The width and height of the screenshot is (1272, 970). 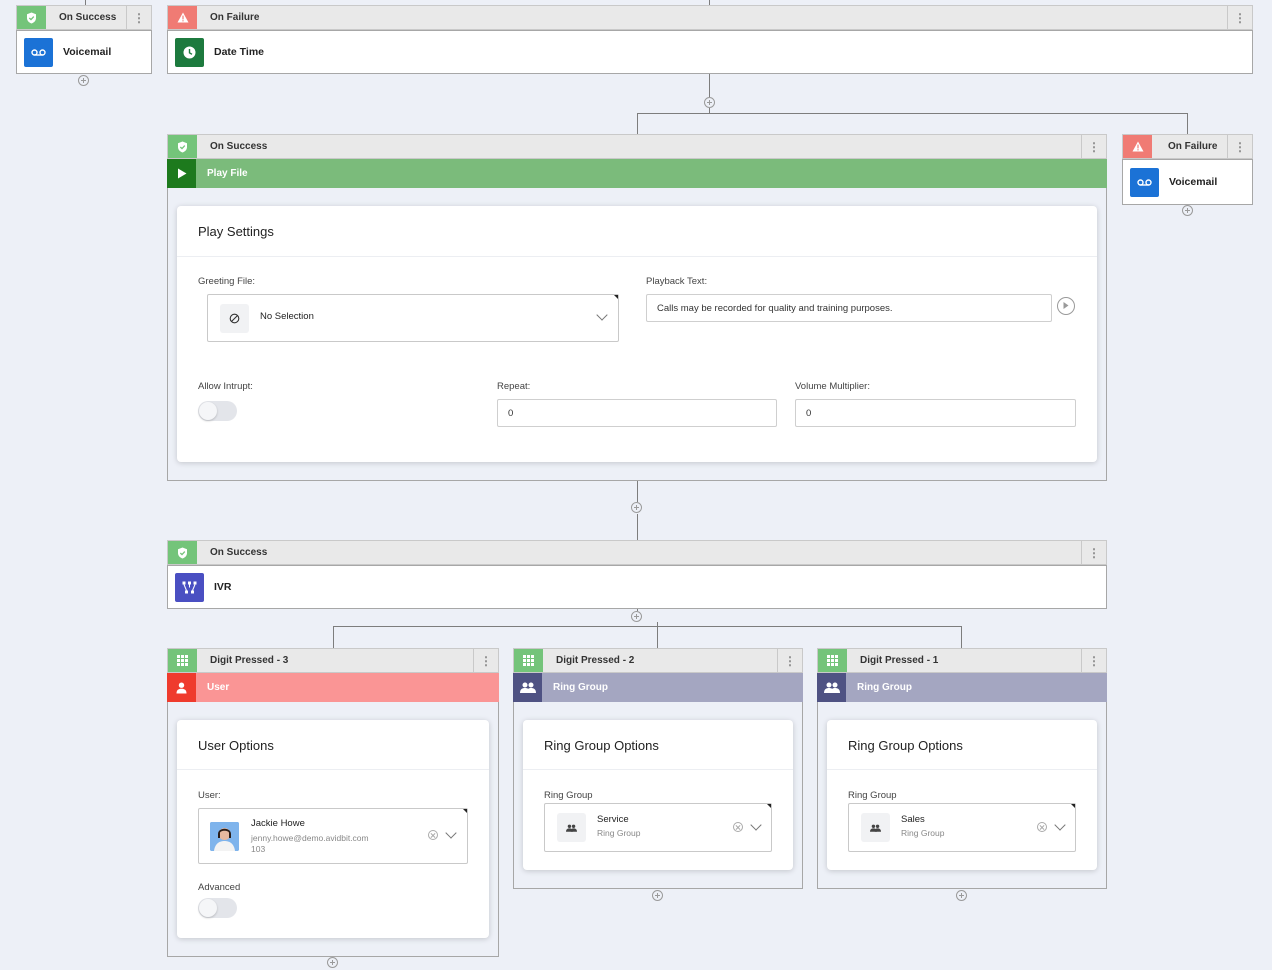 What do you see at coordinates (637, 173) in the screenshot?
I see `play-file-band: Play File` at bounding box center [637, 173].